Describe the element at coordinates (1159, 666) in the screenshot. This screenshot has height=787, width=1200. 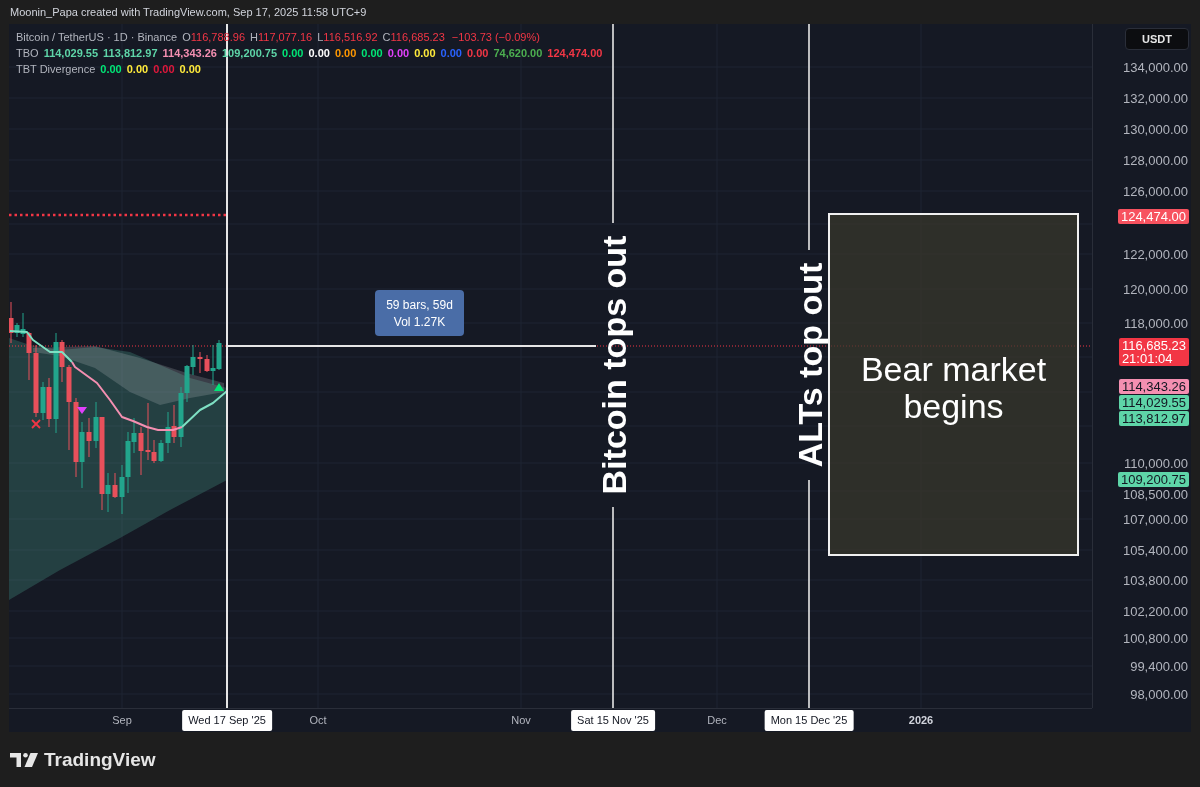
I see `price-label: 99,400.00` at that location.